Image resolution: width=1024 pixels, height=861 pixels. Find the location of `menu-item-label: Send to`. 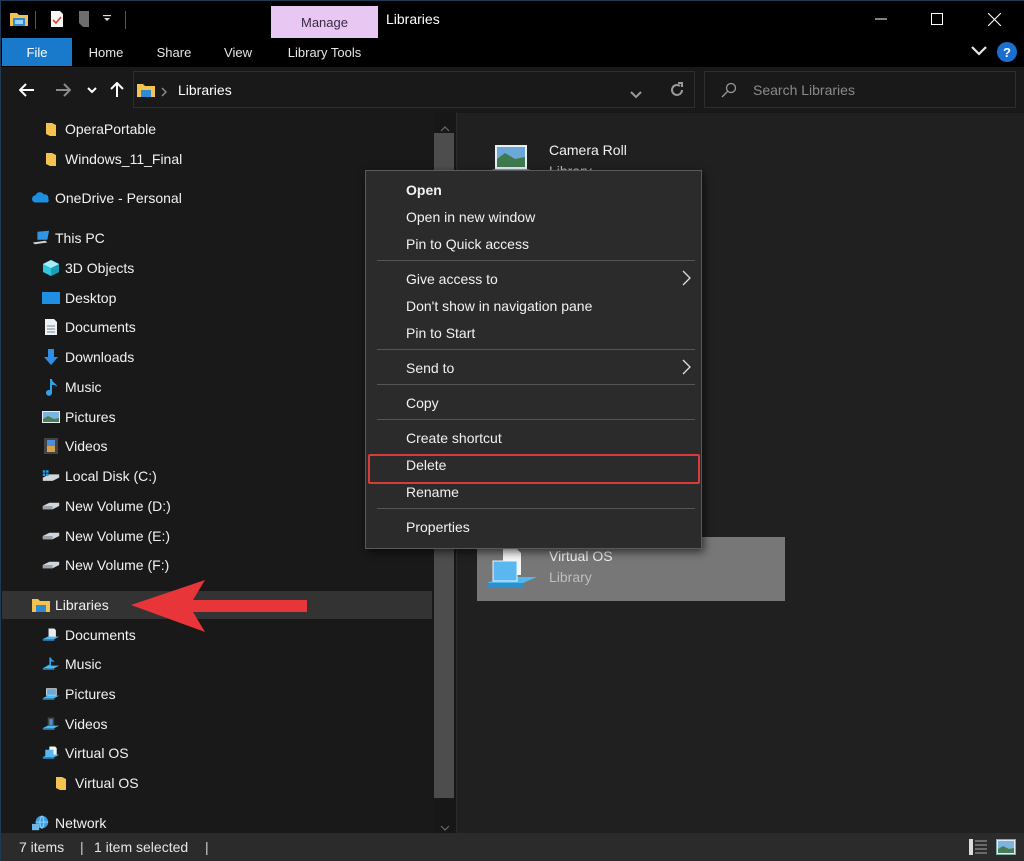

menu-item-label: Send to is located at coordinates (430, 367).